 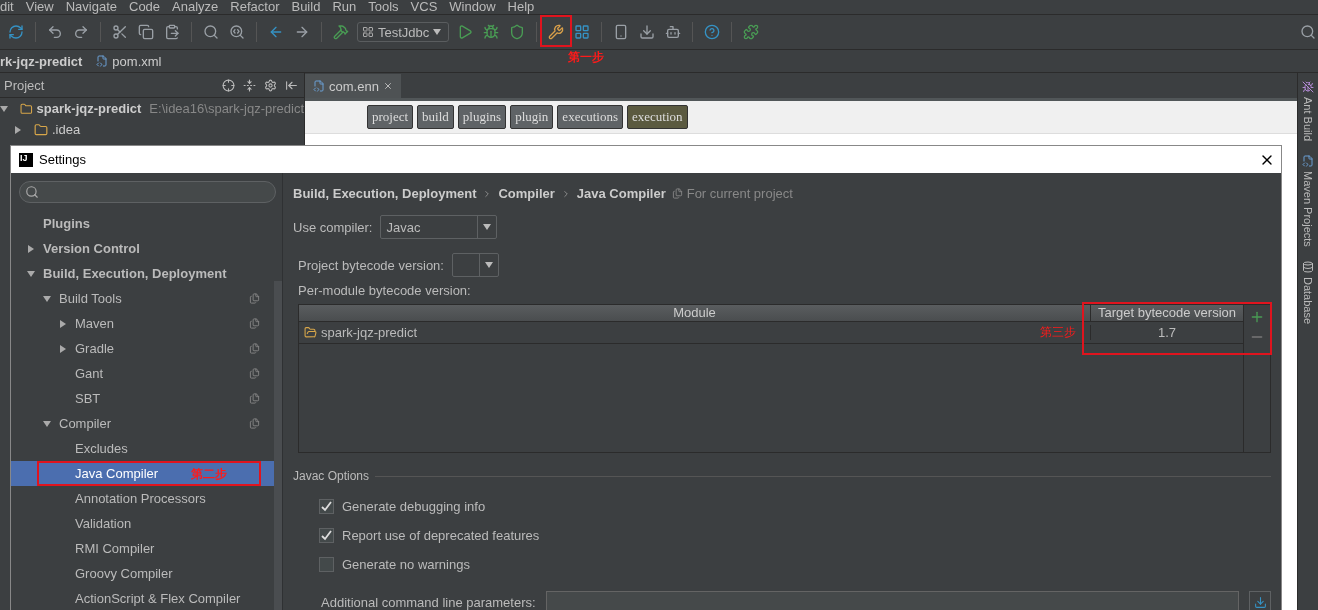 What do you see at coordinates (249, 85) in the screenshot?
I see `collapse-icon` at bounding box center [249, 85].